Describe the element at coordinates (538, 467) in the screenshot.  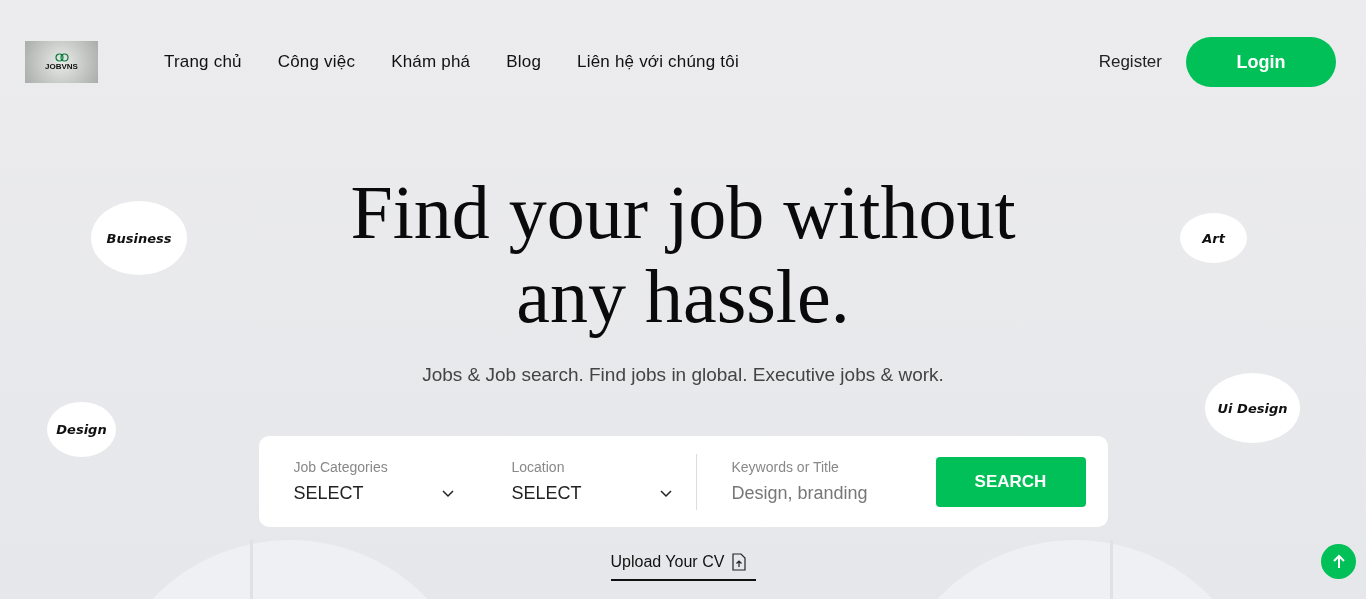
I see `field-label: Location` at that location.